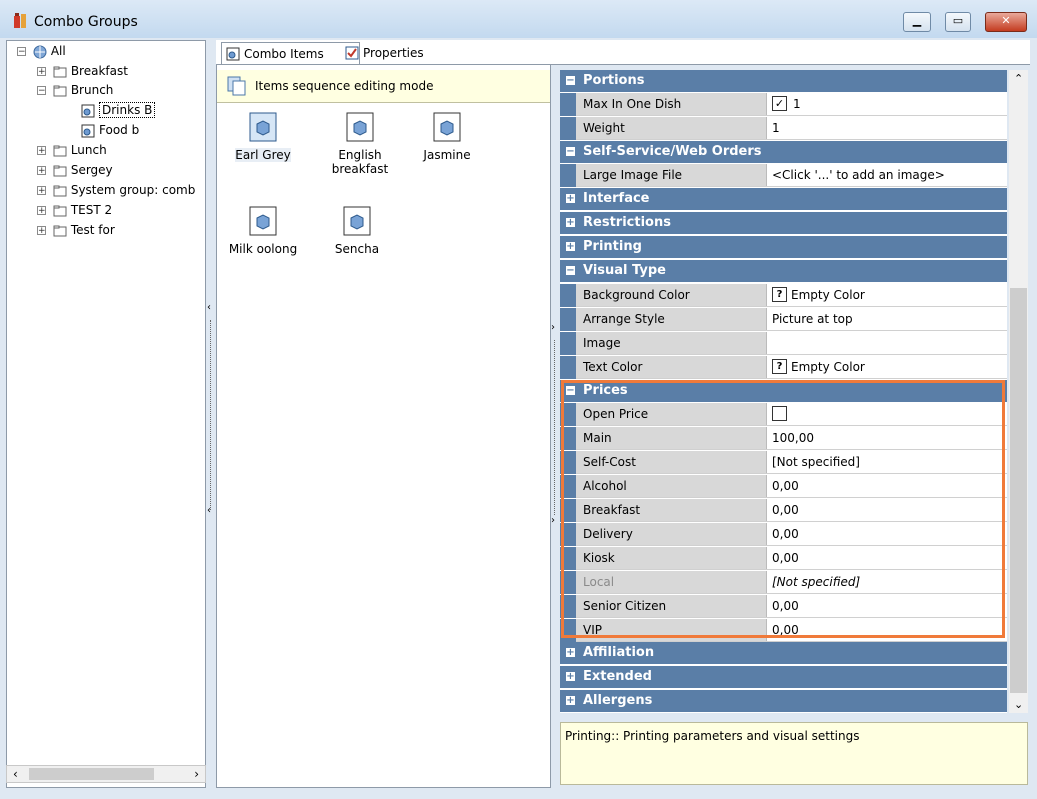 The width and height of the screenshot is (1037, 799). I want to click on window-title: Combo Groups, so click(86, 22).